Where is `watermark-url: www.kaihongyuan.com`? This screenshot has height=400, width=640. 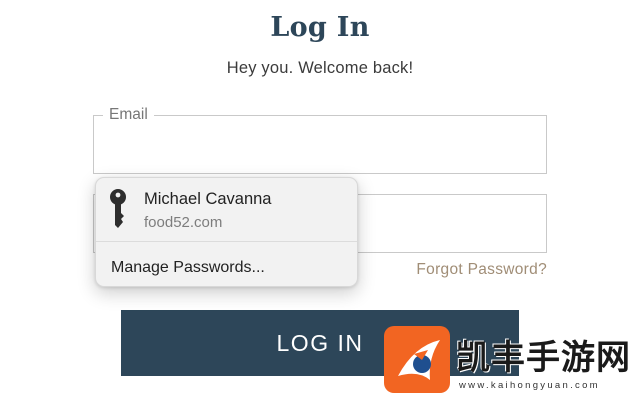
watermark-url: www.kaihongyuan.com is located at coordinates (529, 385).